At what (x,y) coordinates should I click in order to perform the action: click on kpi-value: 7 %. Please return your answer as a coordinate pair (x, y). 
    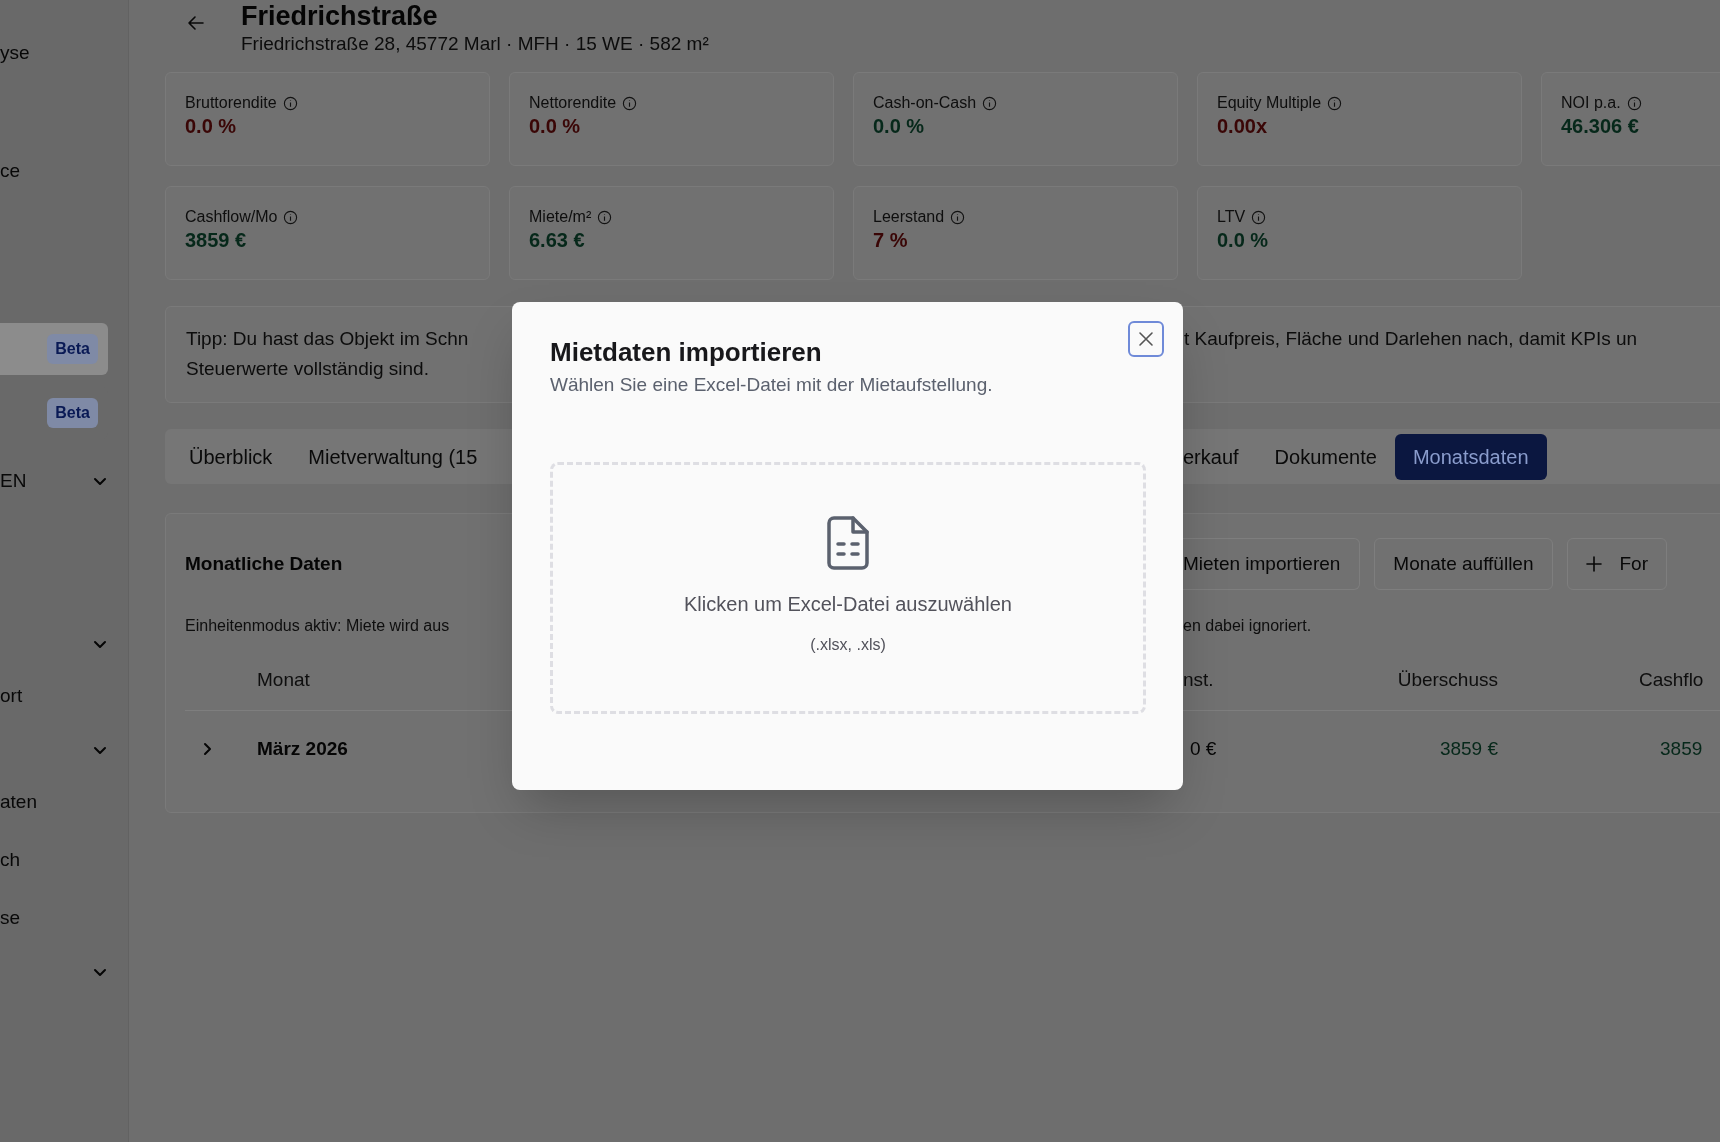
    Looking at the image, I should click on (891, 240).